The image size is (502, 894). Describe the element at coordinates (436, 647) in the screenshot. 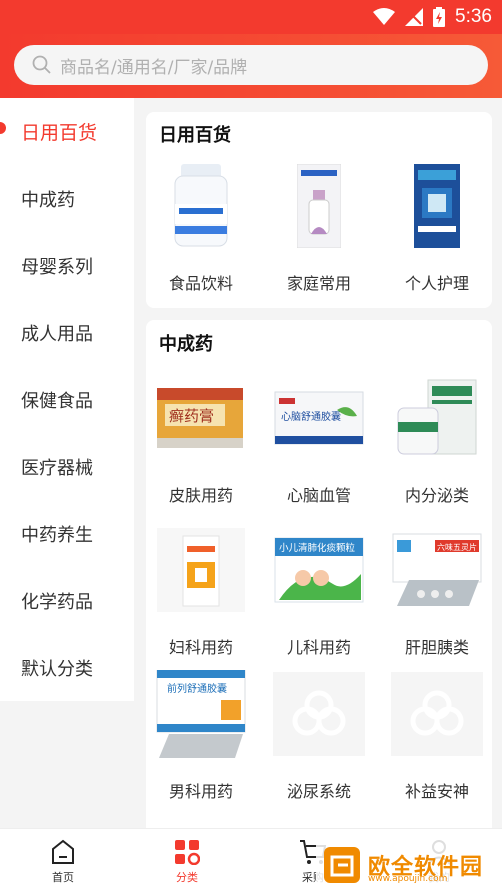

I see `subcategory-label: 肝胆胰类` at that location.